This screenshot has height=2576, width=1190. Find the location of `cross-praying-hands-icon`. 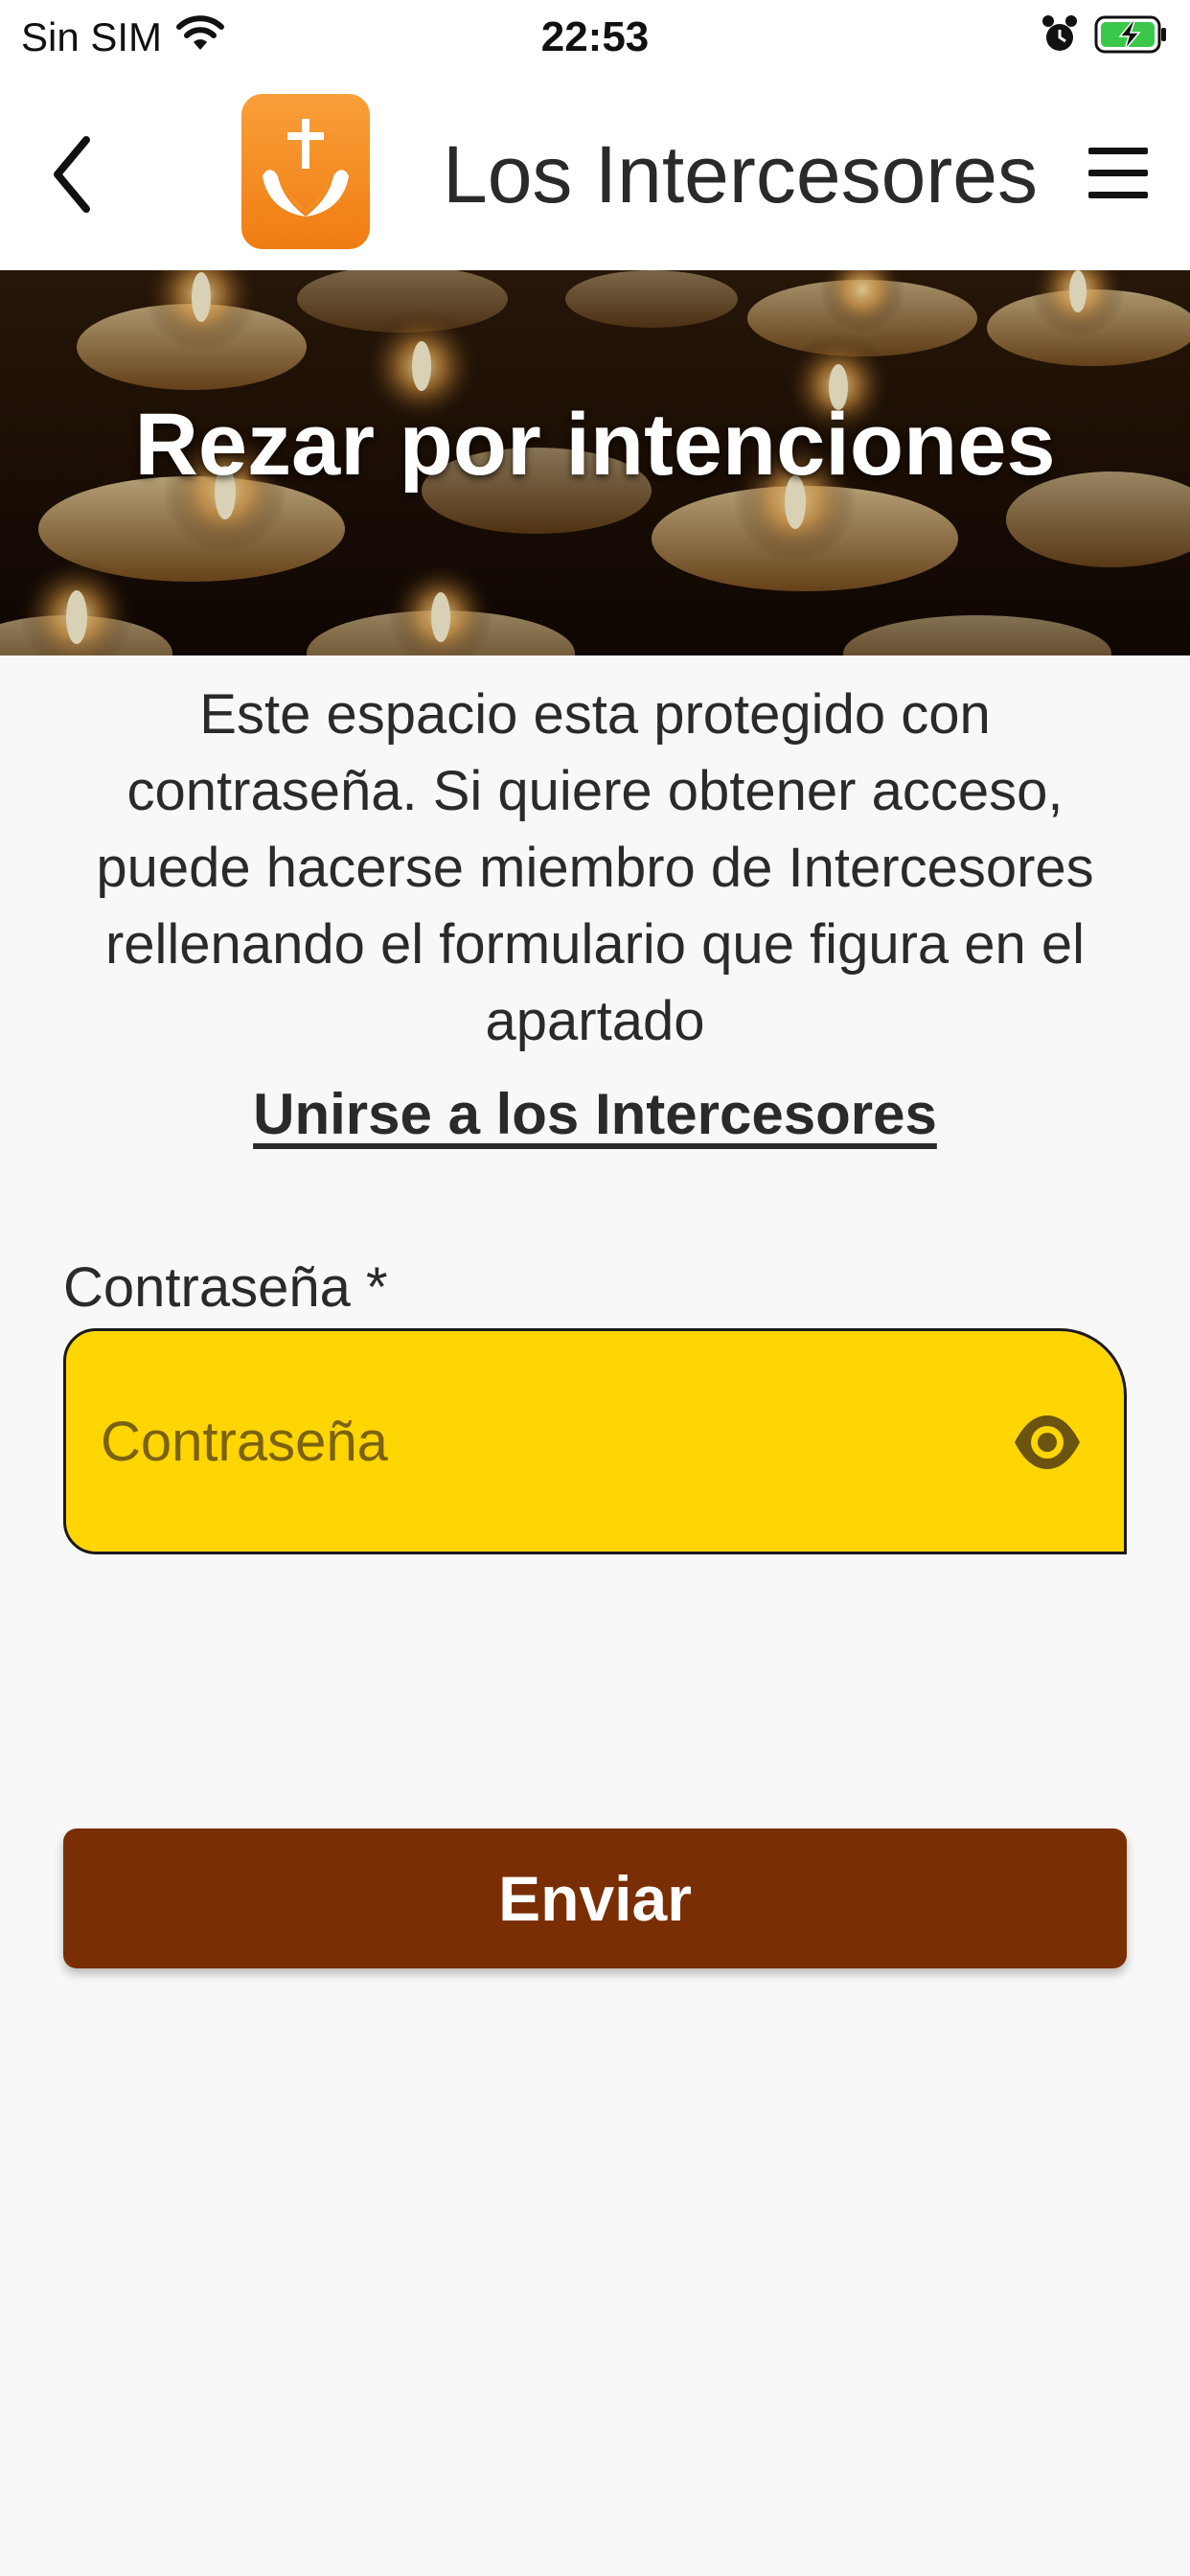

cross-praying-hands-icon is located at coordinates (306, 168).